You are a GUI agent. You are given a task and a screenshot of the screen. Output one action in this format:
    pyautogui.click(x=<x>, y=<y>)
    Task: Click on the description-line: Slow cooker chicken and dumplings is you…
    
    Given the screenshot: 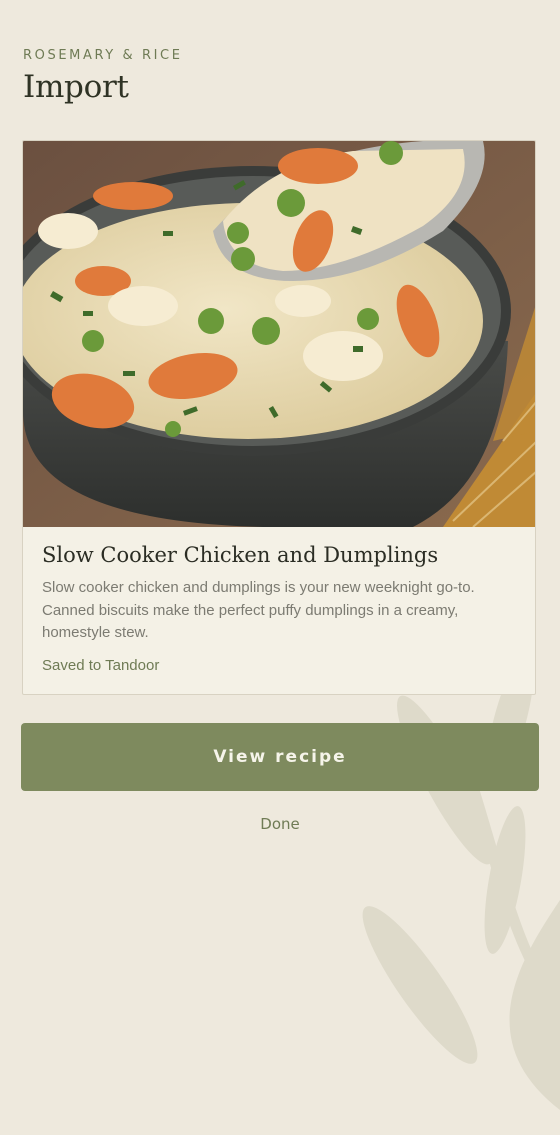 What is the action you would take?
    pyautogui.click(x=258, y=587)
    